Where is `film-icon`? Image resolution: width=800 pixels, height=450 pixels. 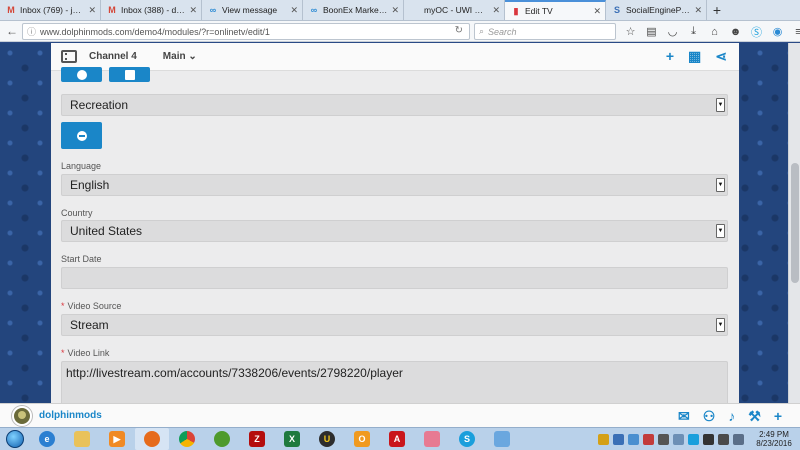
film-icon is located at coordinates (69, 56).